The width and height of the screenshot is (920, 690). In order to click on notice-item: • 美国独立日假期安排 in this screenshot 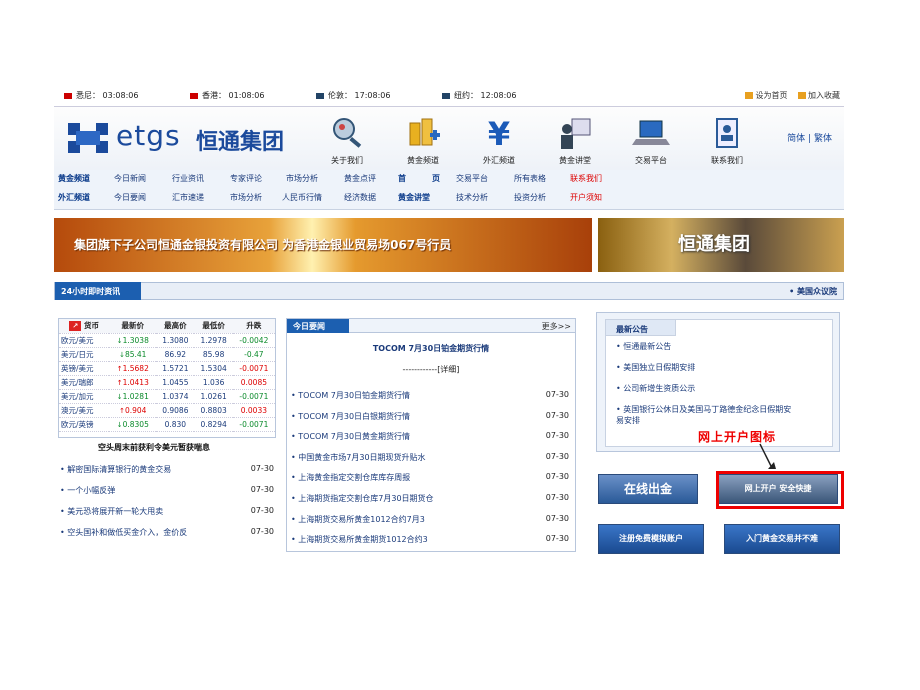, I will do `click(723, 373)`.